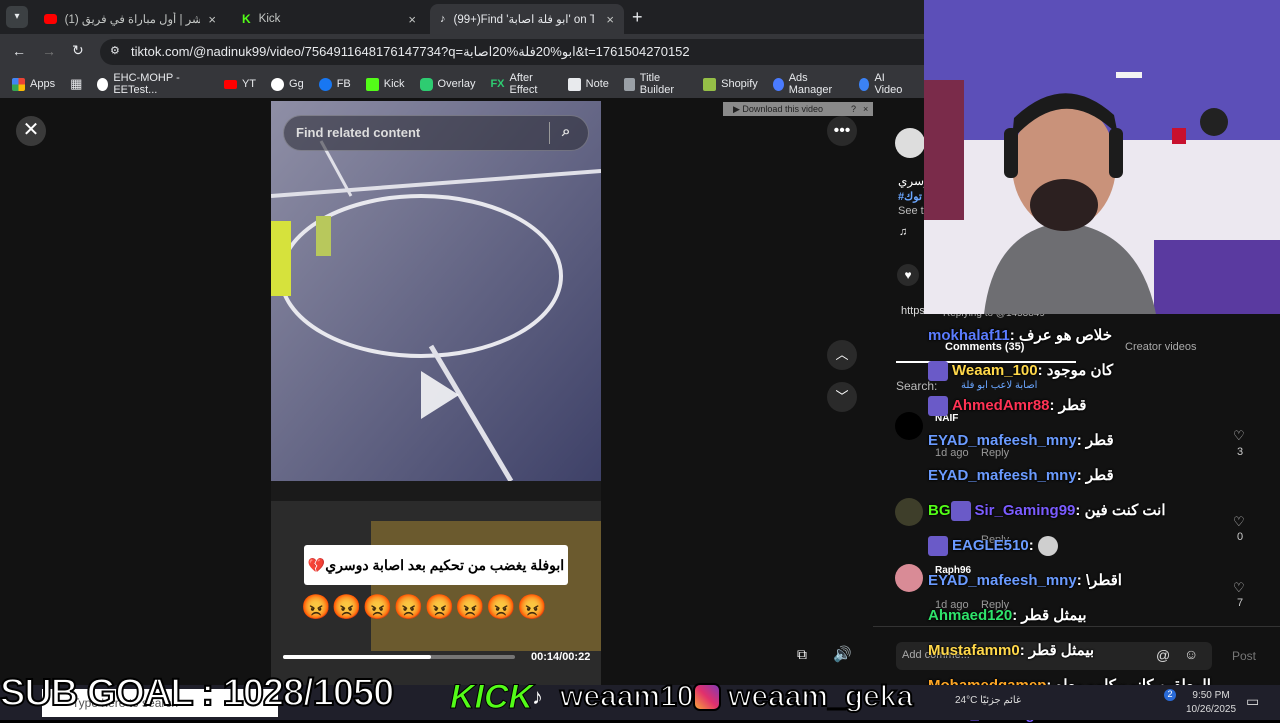 This screenshot has width=1280, height=723. Describe the element at coordinates (798, 109) in the screenshot. I see `download-bar: ▶ Download this video ? ×` at that location.